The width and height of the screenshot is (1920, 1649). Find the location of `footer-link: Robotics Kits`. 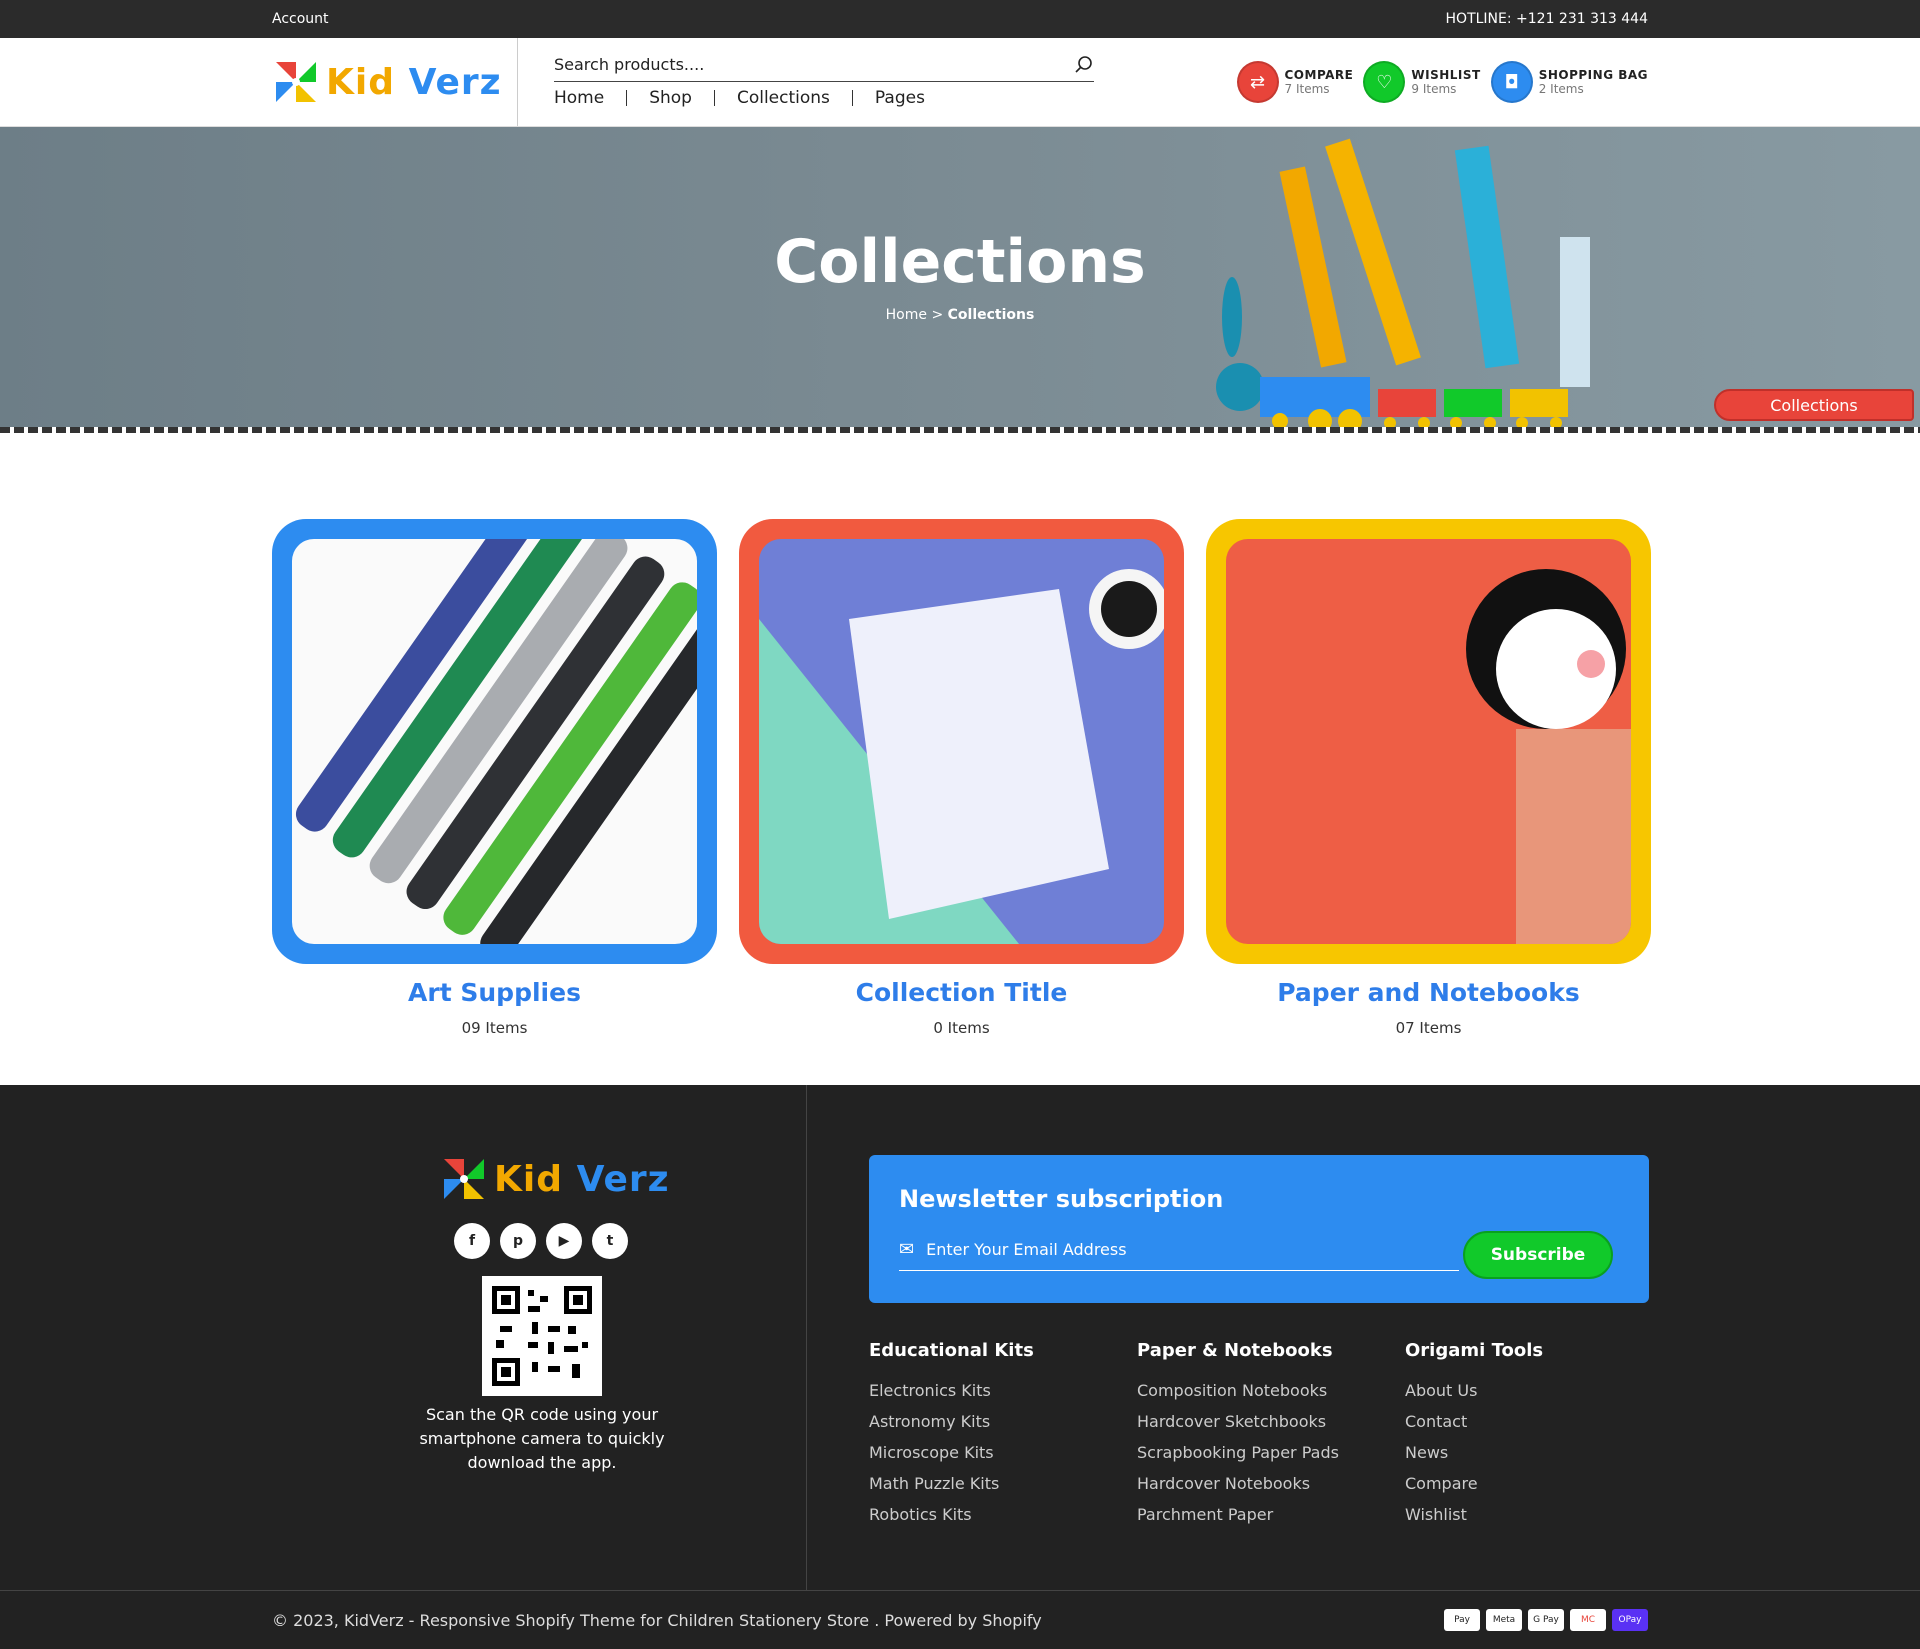

footer-link: Robotics Kits is located at coordinates (1003, 1514).